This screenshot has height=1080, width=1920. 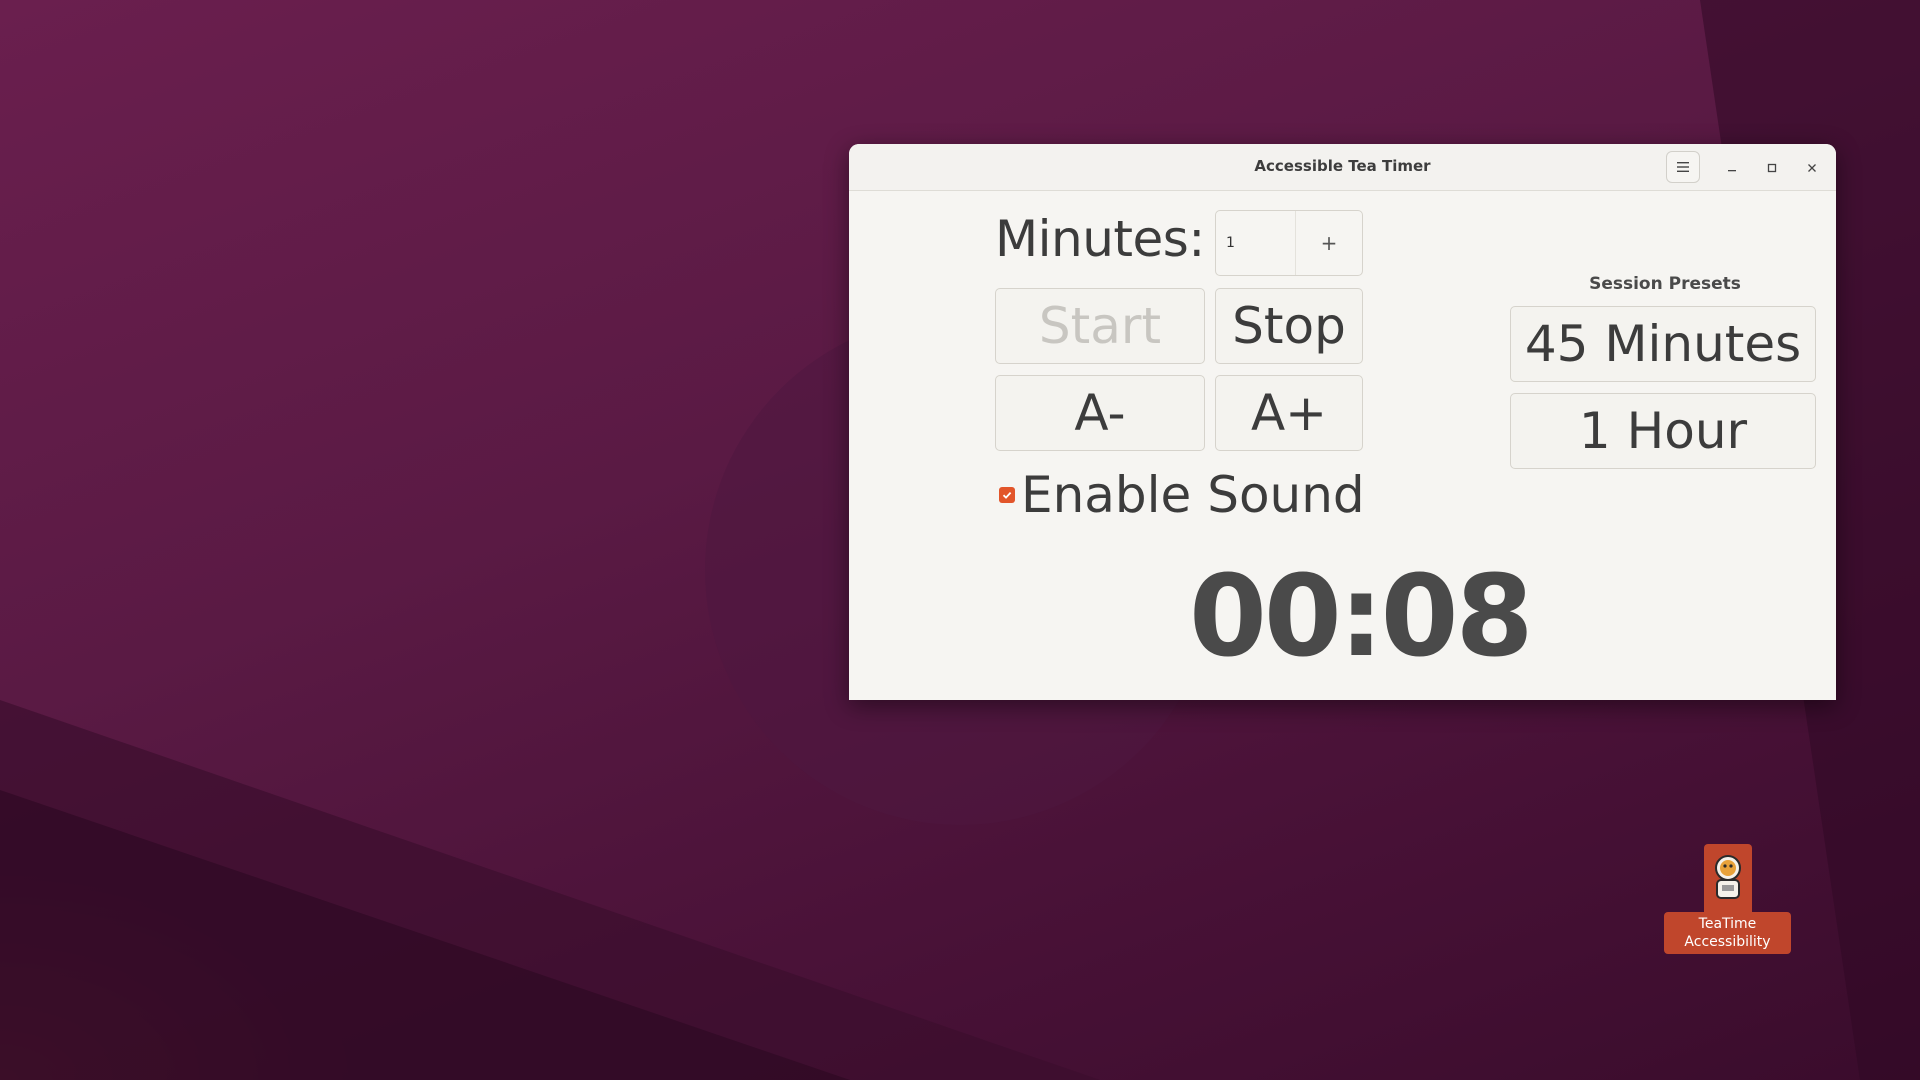 What do you see at coordinates (1732, 171) in the screenshot?
I see `minimize-icon` at bounding box center [1732, 171].